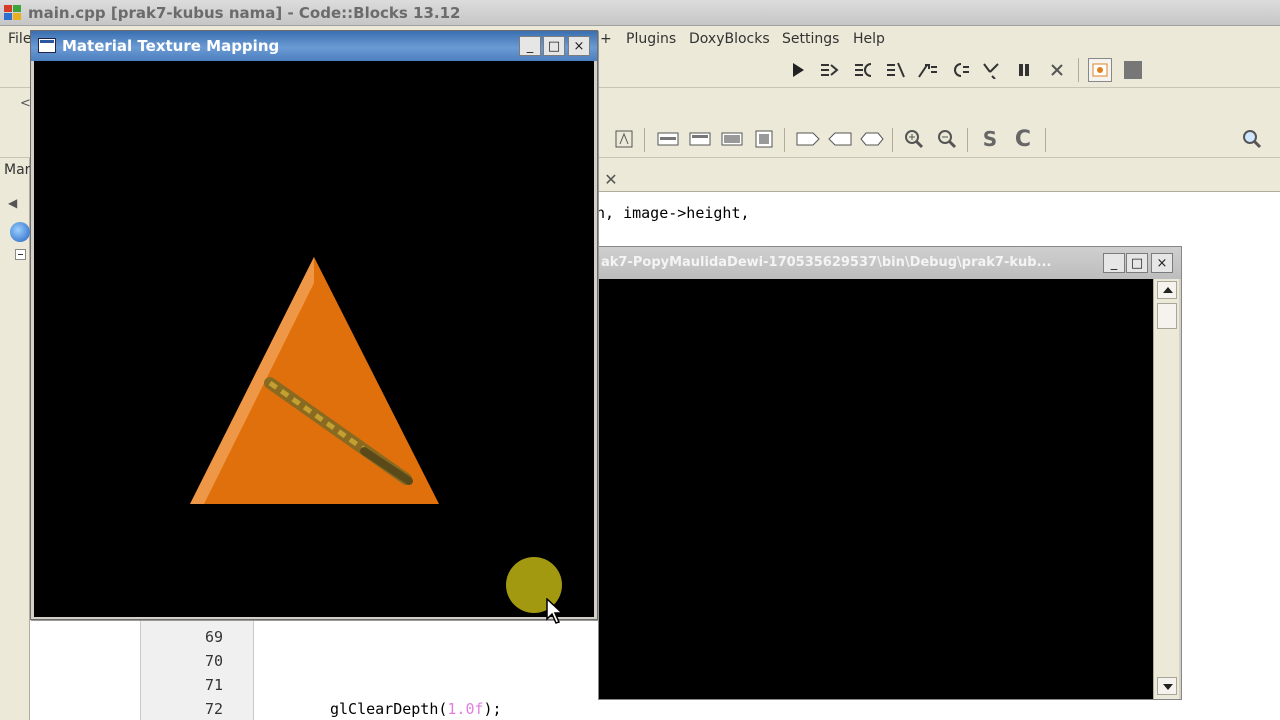 This screenshot has height=720, width=1280. I want to click on scroll-down-icon, so click(1167, 686).